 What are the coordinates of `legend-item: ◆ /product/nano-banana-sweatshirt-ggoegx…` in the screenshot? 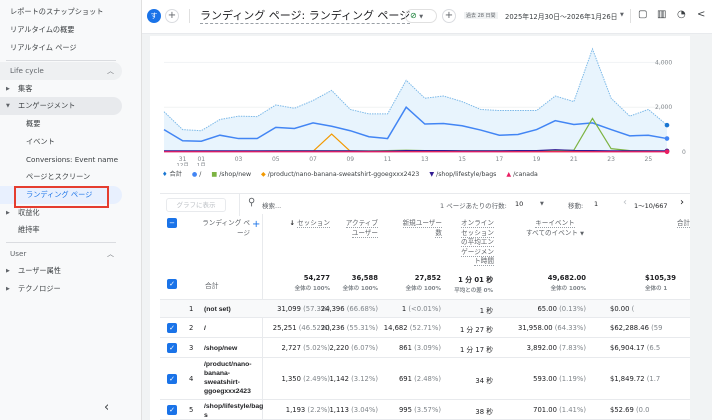 It's located at (342, 174).